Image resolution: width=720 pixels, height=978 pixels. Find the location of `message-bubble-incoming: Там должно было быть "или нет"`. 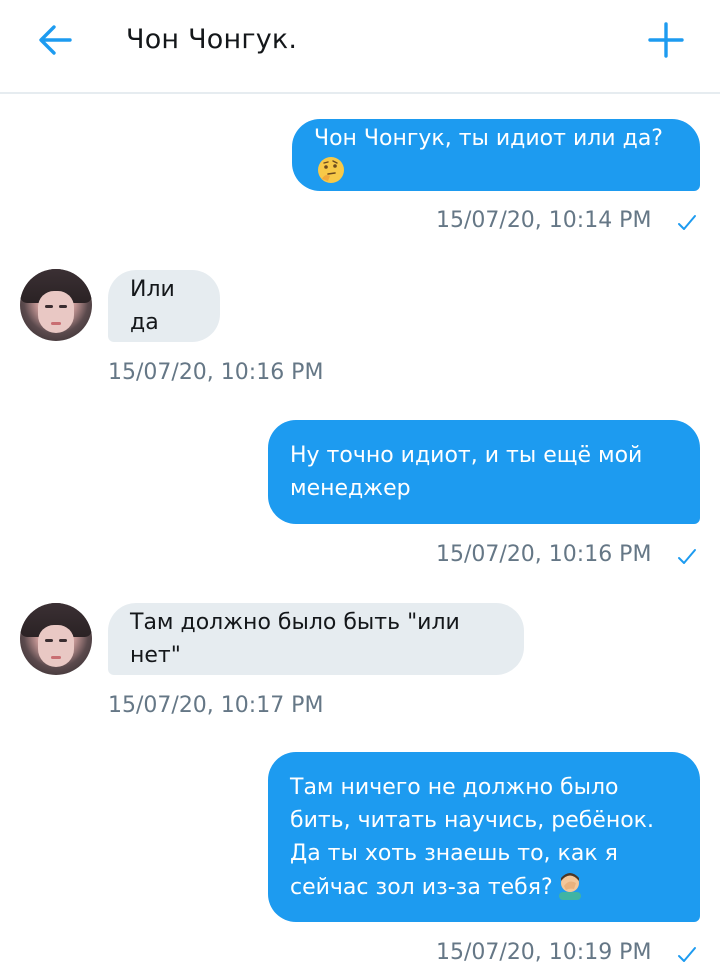

message-bubble-incoming: Там должно было быть "или нет" is located at coordinates (316, 639).